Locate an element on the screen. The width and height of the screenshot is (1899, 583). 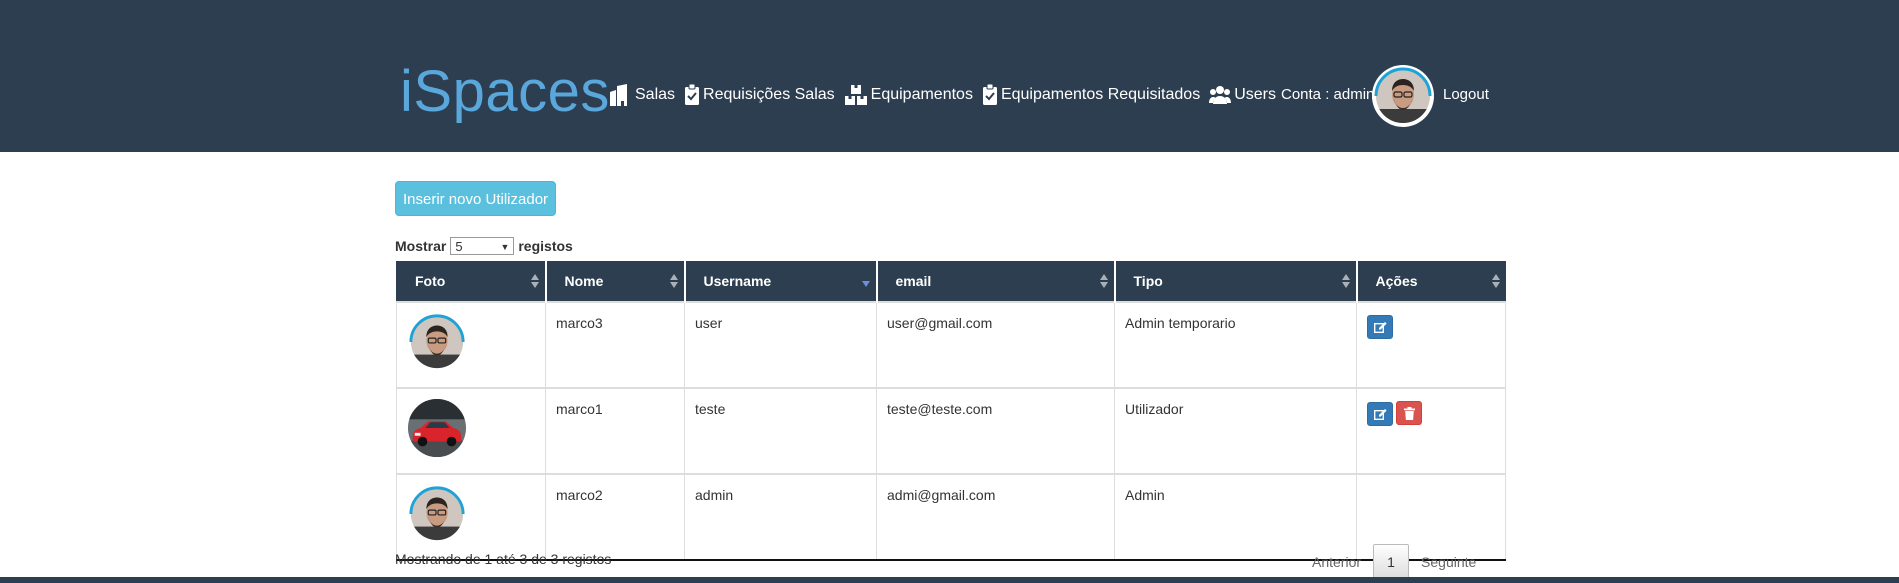
nav-label: Requisições Salas is located at coordinates (769, 94).